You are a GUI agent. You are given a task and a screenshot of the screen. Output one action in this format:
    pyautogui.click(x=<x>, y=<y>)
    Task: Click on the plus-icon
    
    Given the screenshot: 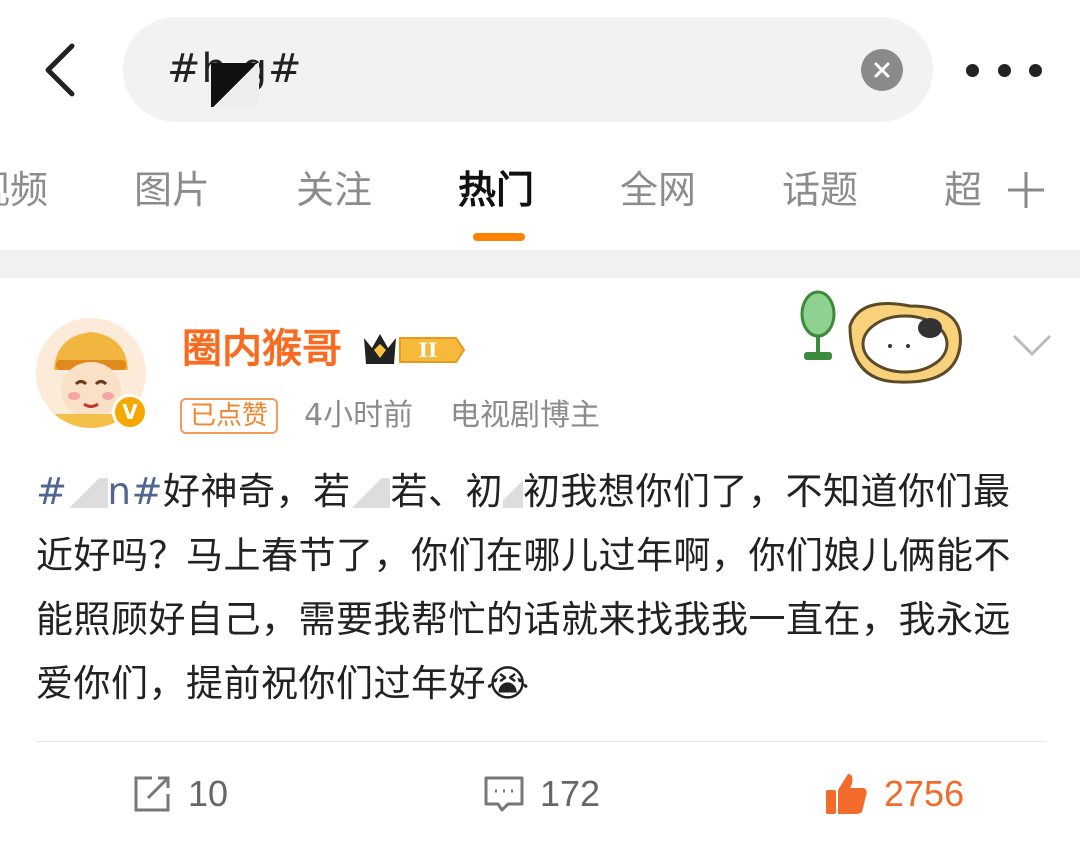 What is the action you would take?
    pyautogui.click(x=1026, y=190)
    